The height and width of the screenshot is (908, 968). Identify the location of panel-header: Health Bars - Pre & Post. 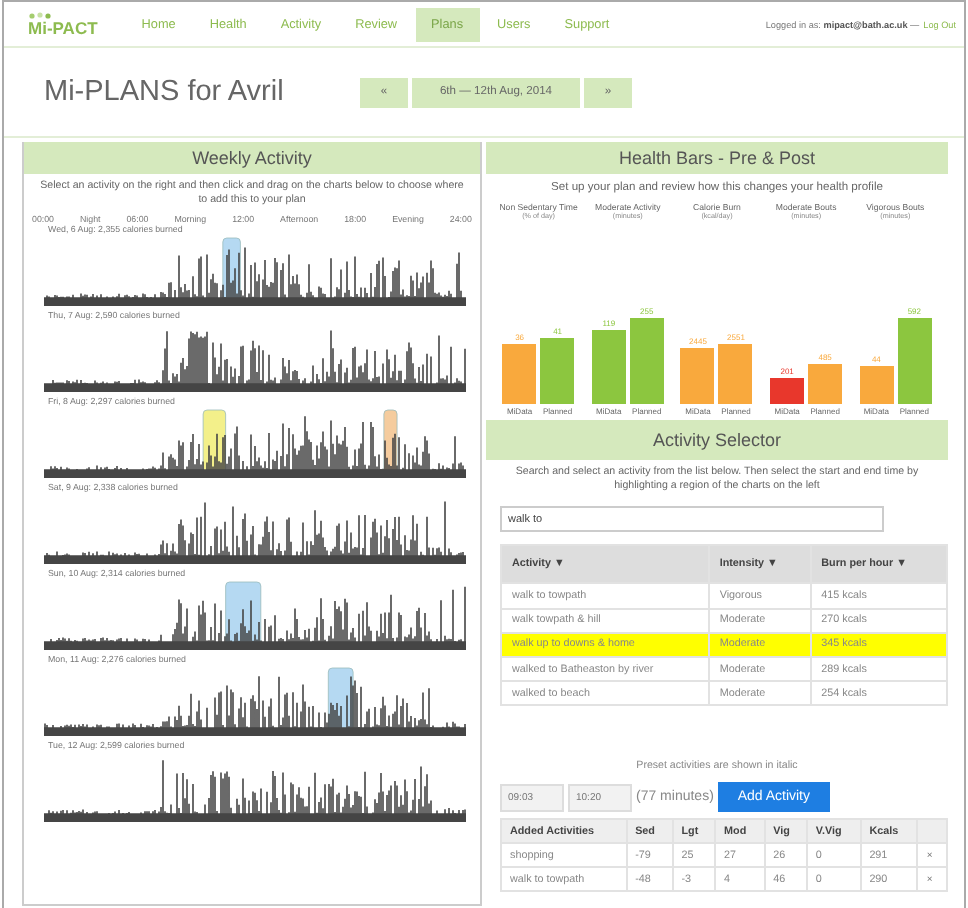
(717, 158).